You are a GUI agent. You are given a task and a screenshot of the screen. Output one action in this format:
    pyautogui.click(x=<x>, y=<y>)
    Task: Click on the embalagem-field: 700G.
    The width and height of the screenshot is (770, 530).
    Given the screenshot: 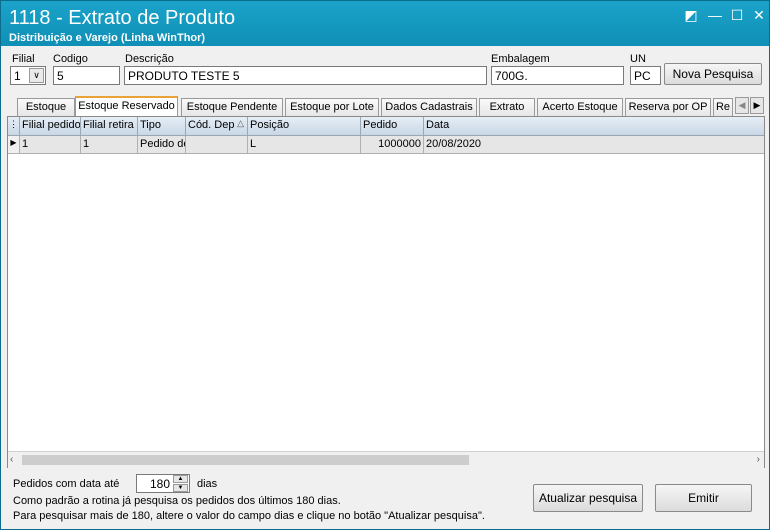 What is the action you would take?
    pyautogui.click(x=557, y=75)
    